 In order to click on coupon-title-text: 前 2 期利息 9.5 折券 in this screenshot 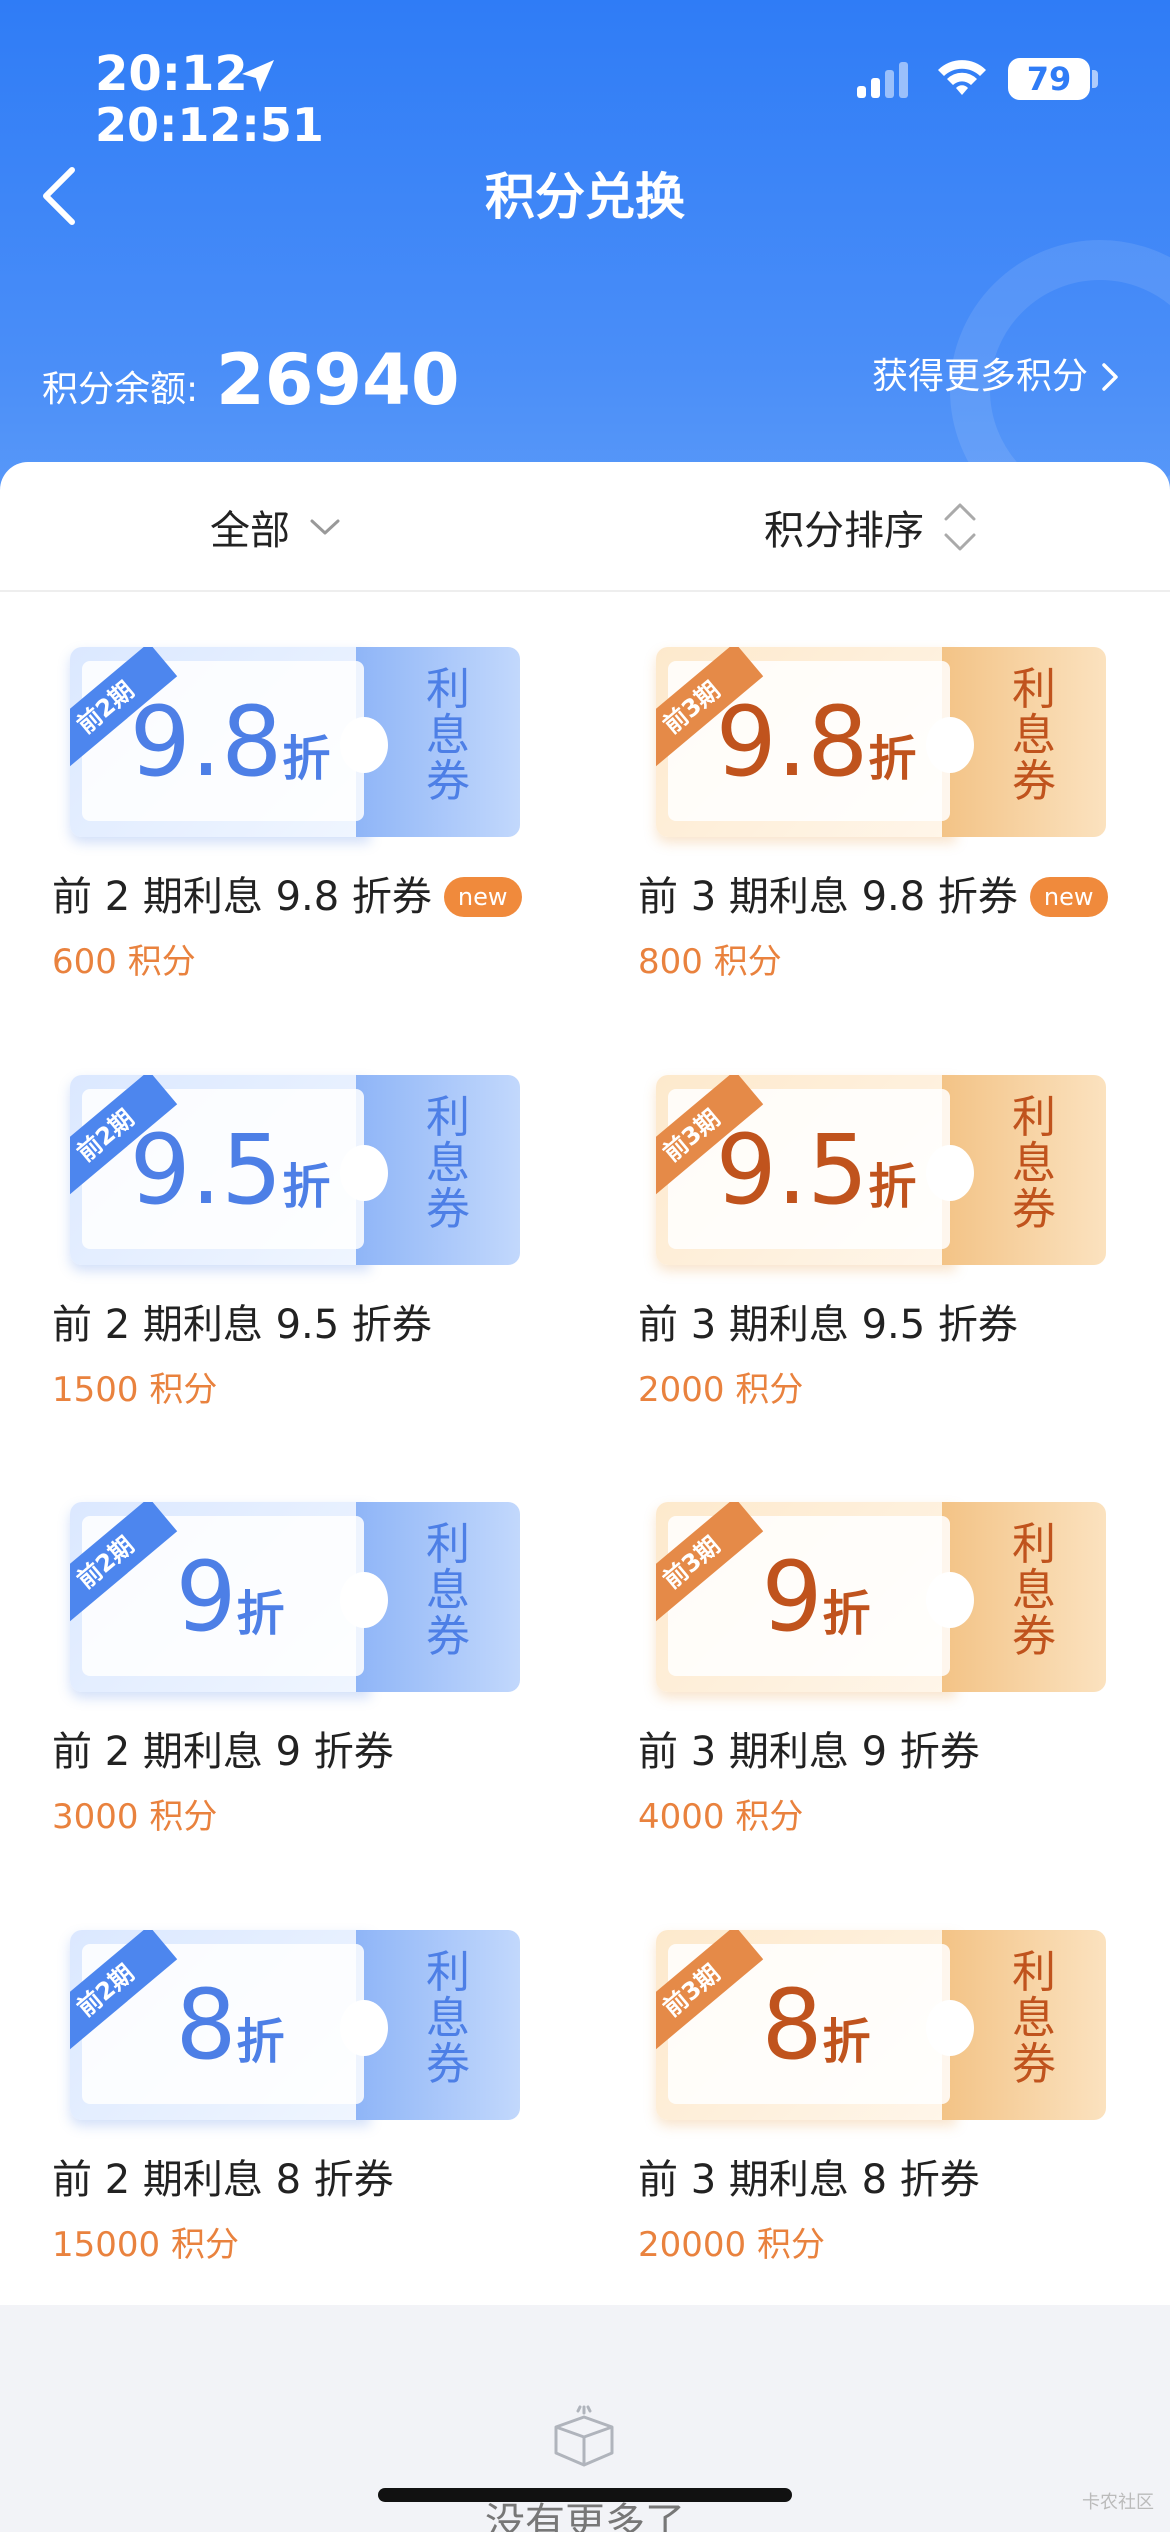, I will do `click(242, 1325)`.